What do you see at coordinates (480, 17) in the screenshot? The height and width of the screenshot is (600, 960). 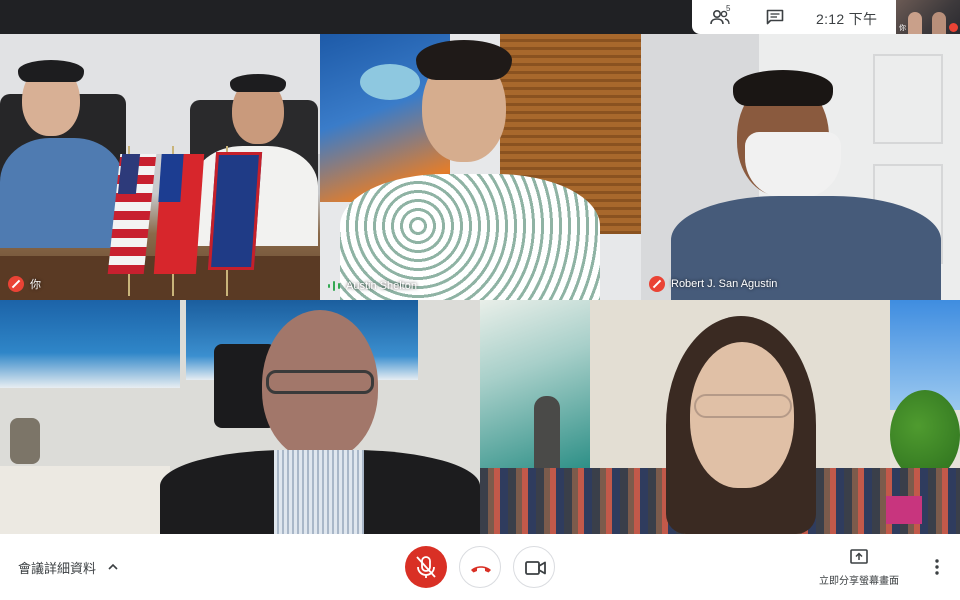 I see `top-bar: 5 2:12 下午 你` at bounding box center [480, 17].